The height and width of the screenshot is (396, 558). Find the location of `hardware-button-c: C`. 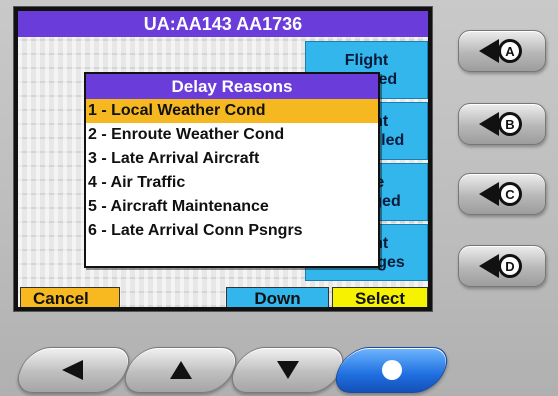

hardware-button-c: C is located at coordinates (502, 194).